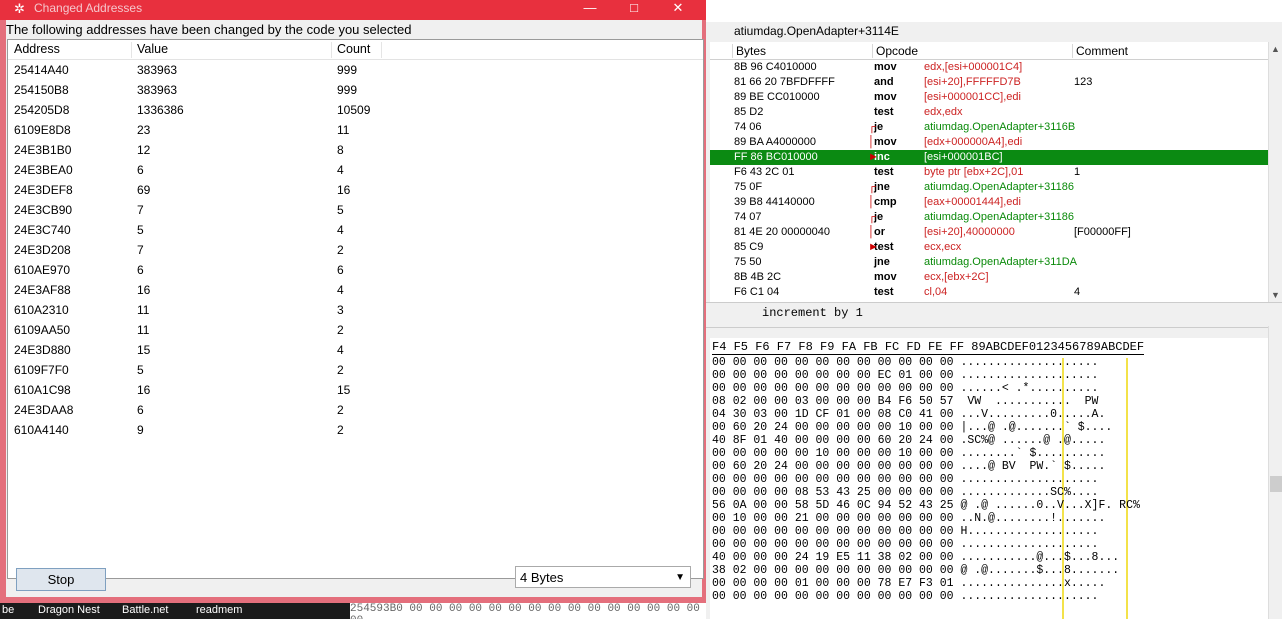 Image resolution: width=1282 pixels, height=619 pixels. What do you see at coordinates (42, 290) in the screenshot?
I see `address-cell: 24E3AF88` at bounding box center [42, 290].